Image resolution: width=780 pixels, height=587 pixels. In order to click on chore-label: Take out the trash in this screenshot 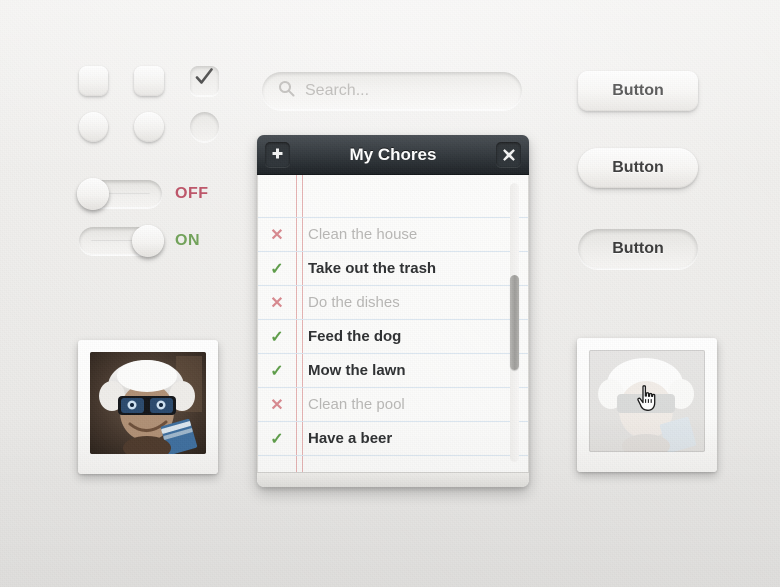, I will do `click(372, 268)`.